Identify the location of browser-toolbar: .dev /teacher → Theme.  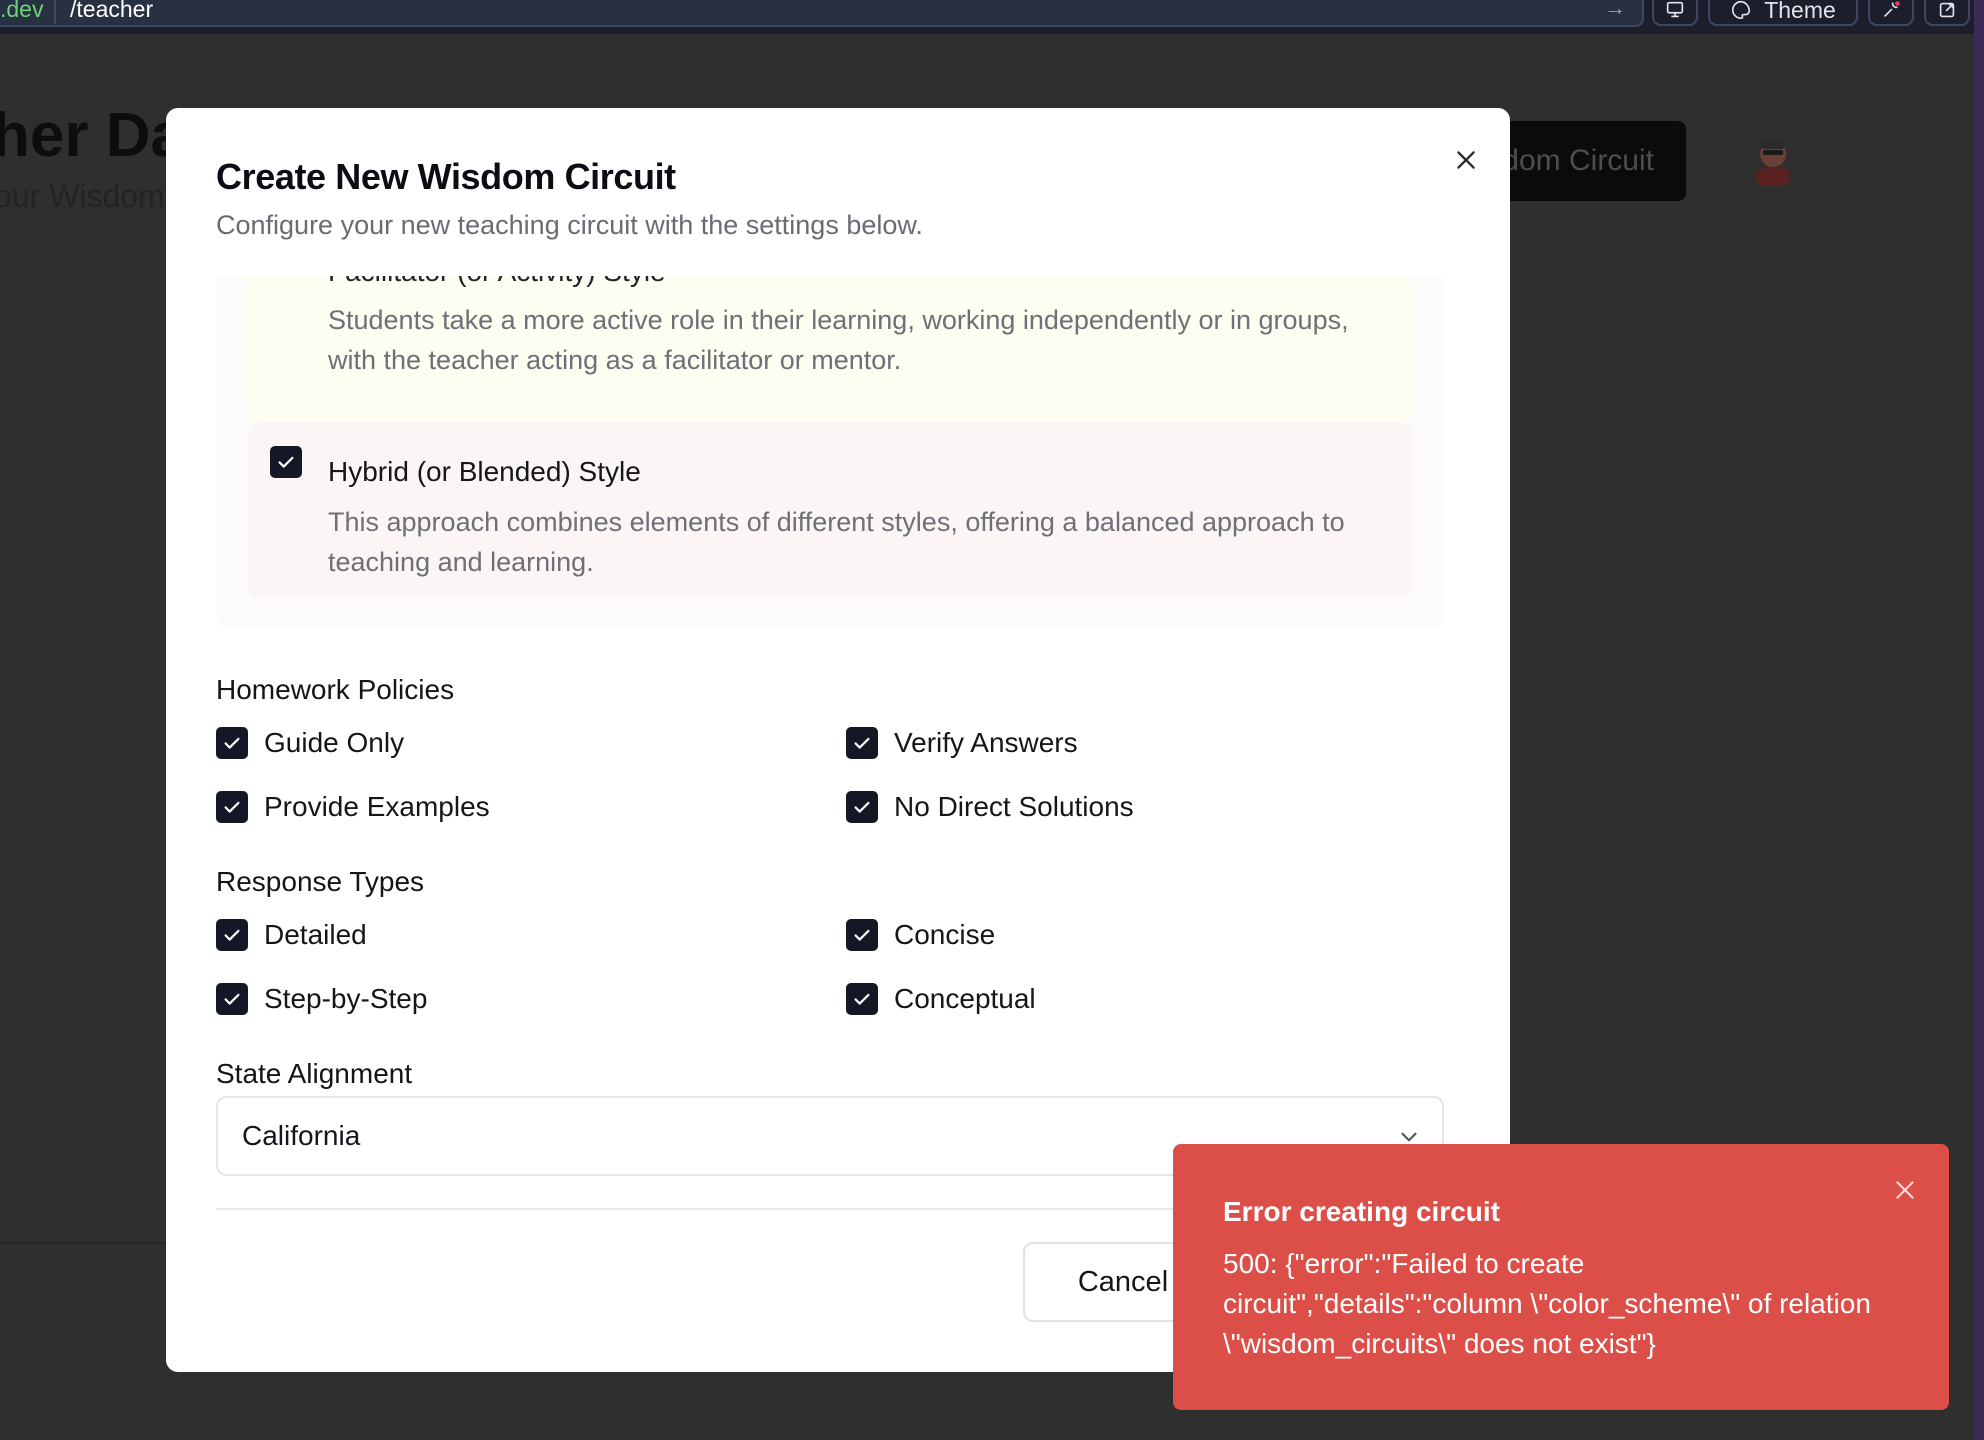
(992, 17).